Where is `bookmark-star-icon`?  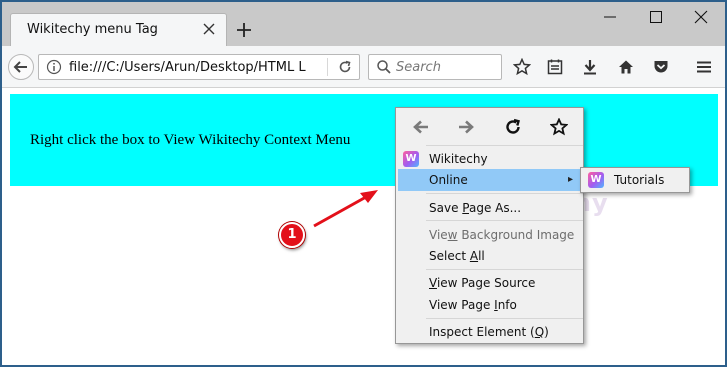
bookmark-star-icon is located at coordinates (559, 127).